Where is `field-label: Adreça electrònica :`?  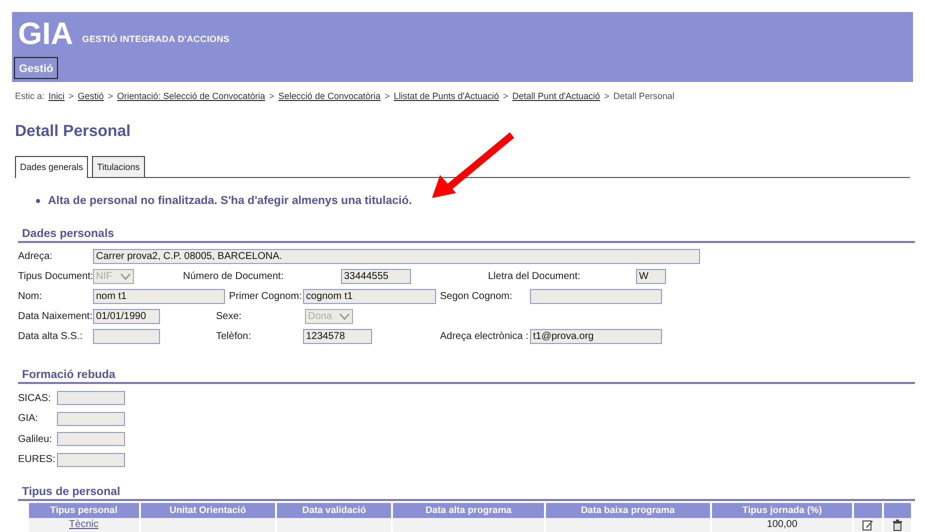 field-label: Adreça electrònica : is located at coordinates (485, 337).